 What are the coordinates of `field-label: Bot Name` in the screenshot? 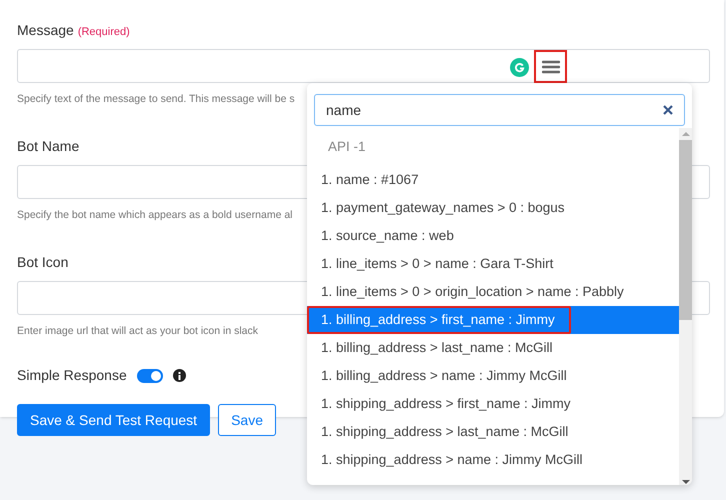 It's located at (48, 146).